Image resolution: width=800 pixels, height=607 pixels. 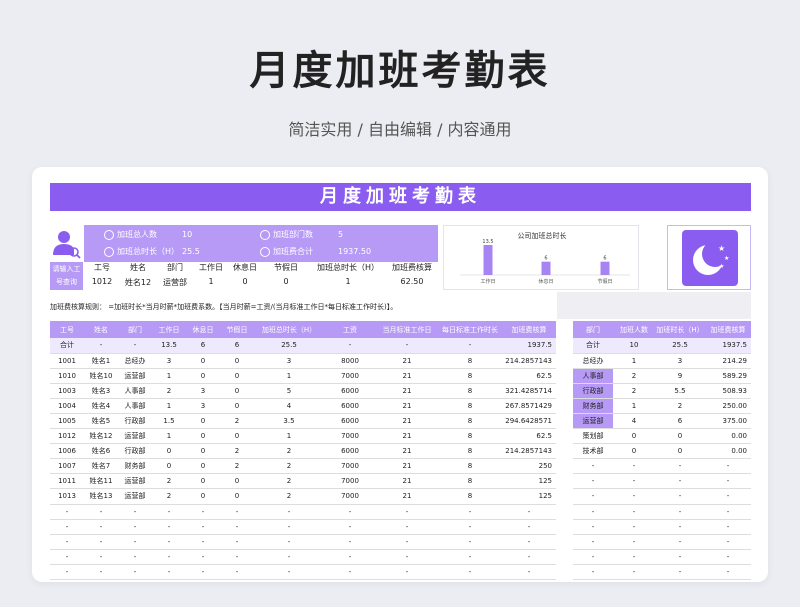 What do you see at coordinates (101, 406) in the screenshot?
I see `table-cell: 姓名4` at bounding box center [101, 406].